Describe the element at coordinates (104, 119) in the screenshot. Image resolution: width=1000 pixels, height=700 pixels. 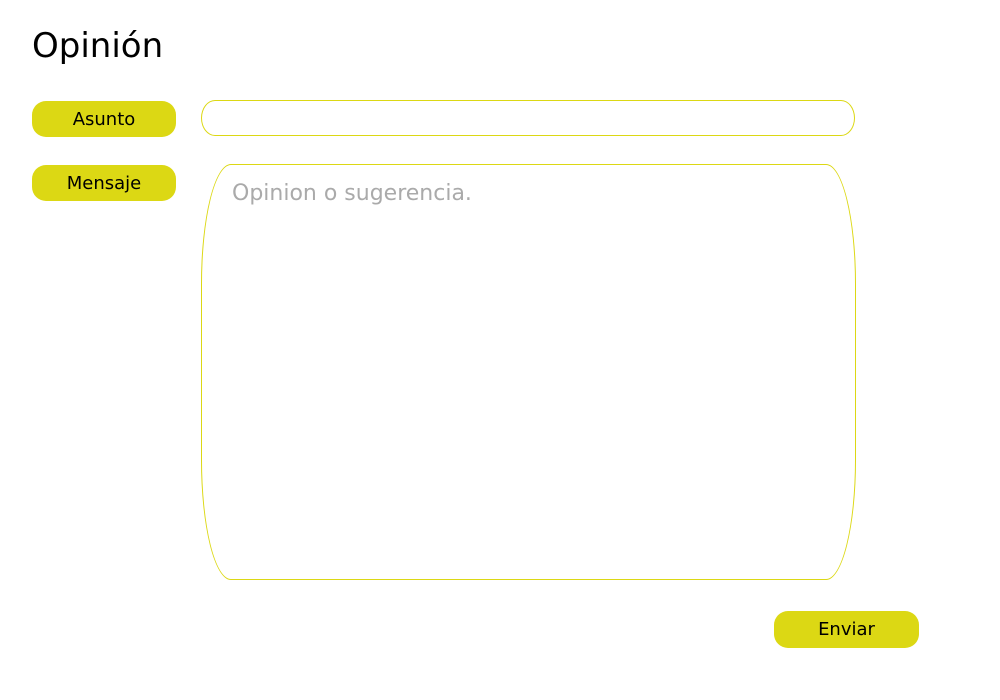
I see `subject-label: Asunto` at that location.